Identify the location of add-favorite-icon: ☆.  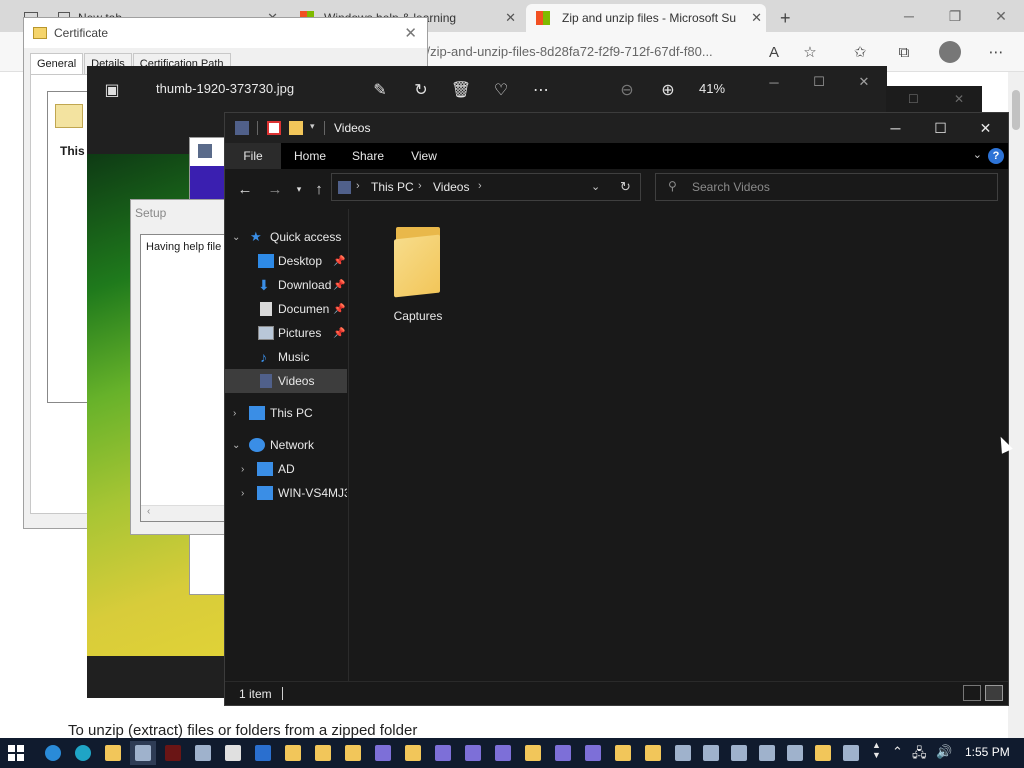
(810, 52).